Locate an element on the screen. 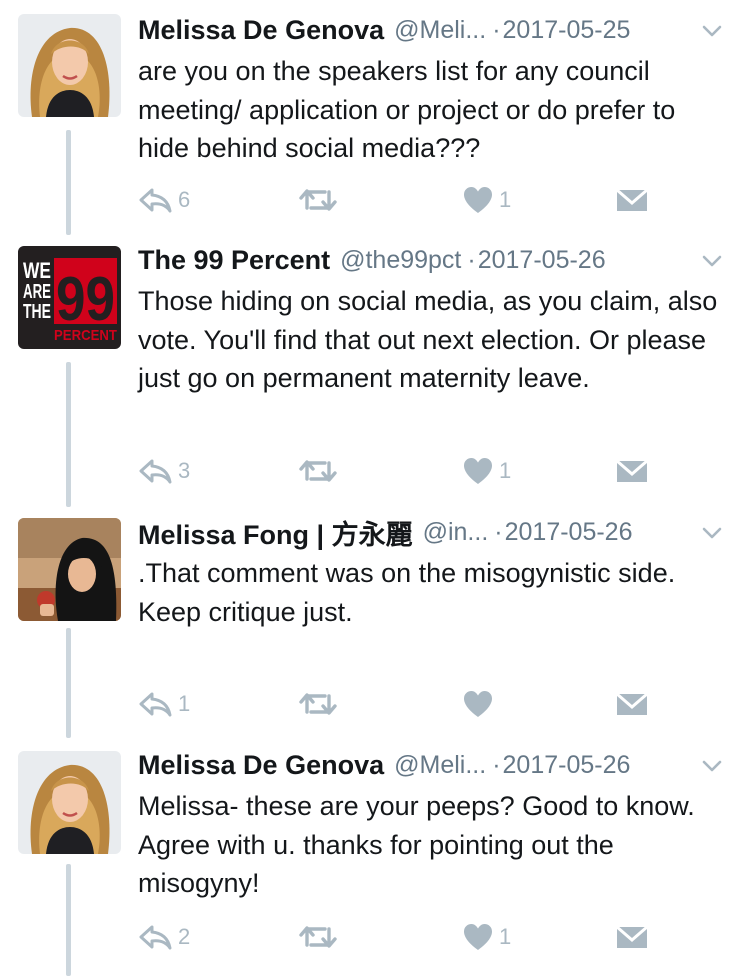 This screenshot has height=976, width=743. avatar-logo-text: PERCENT is located at coordinates (85, 335).